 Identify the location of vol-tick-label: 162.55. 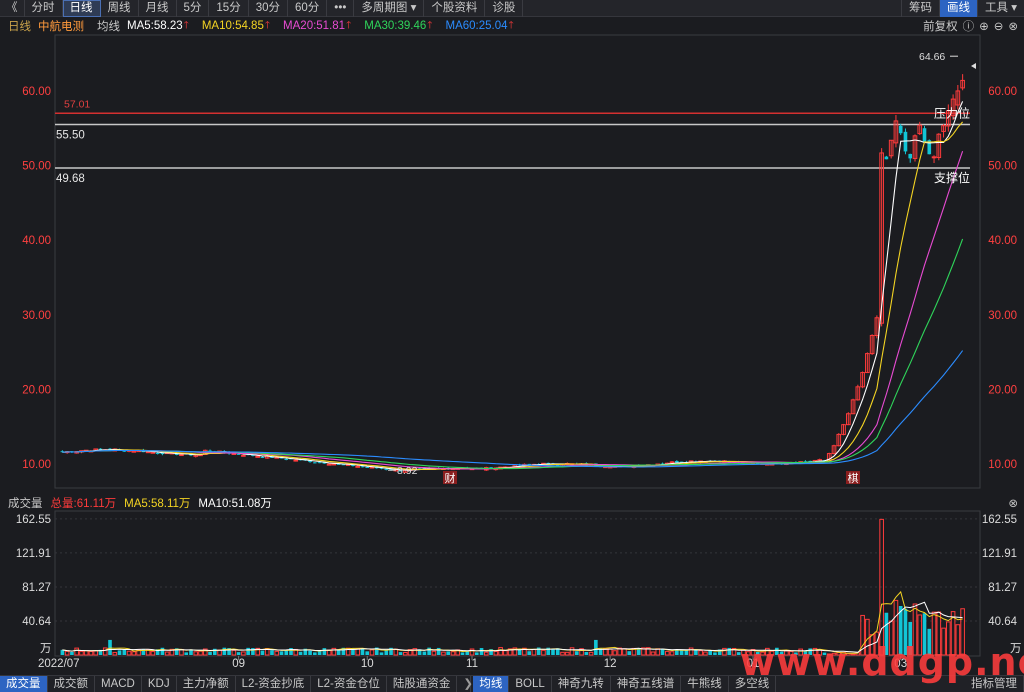
(33, 520).